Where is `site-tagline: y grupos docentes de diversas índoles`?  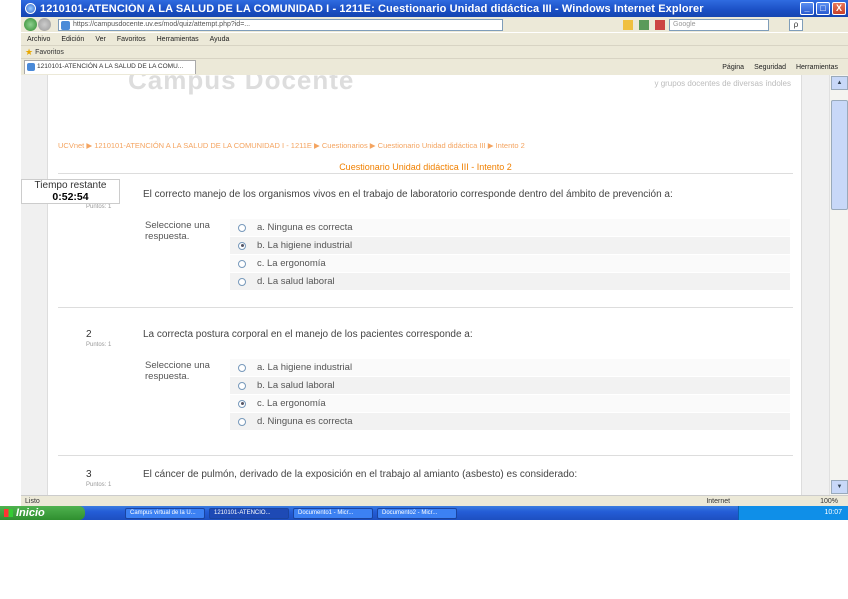 site-tagline: y grupos docentes de diversas índoles is located at coordinates (722, 83).